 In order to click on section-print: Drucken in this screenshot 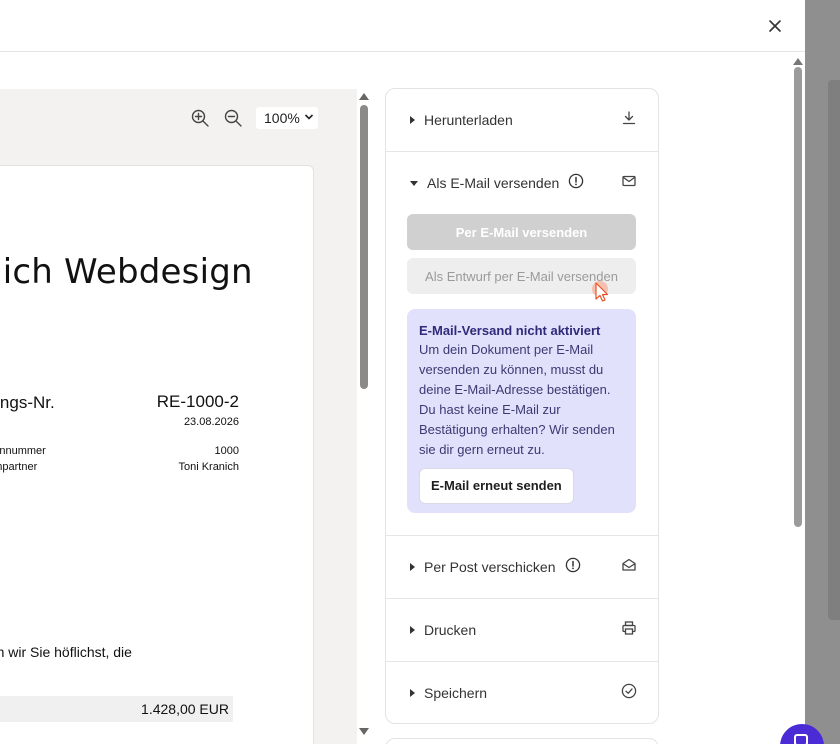, I will do `click(522, 630)`.